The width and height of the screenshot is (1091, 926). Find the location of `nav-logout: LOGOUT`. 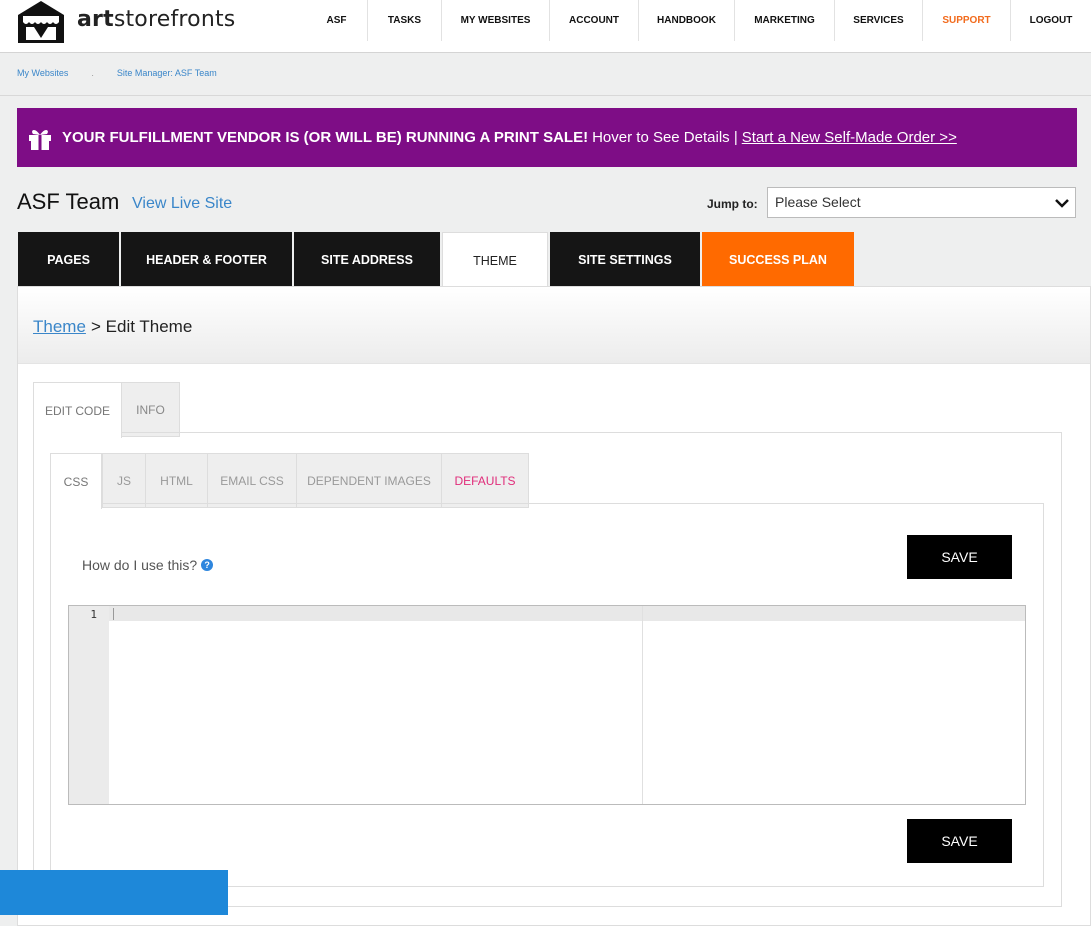

nav-logout: LOGOUT is located at coordinates (1051, 20).